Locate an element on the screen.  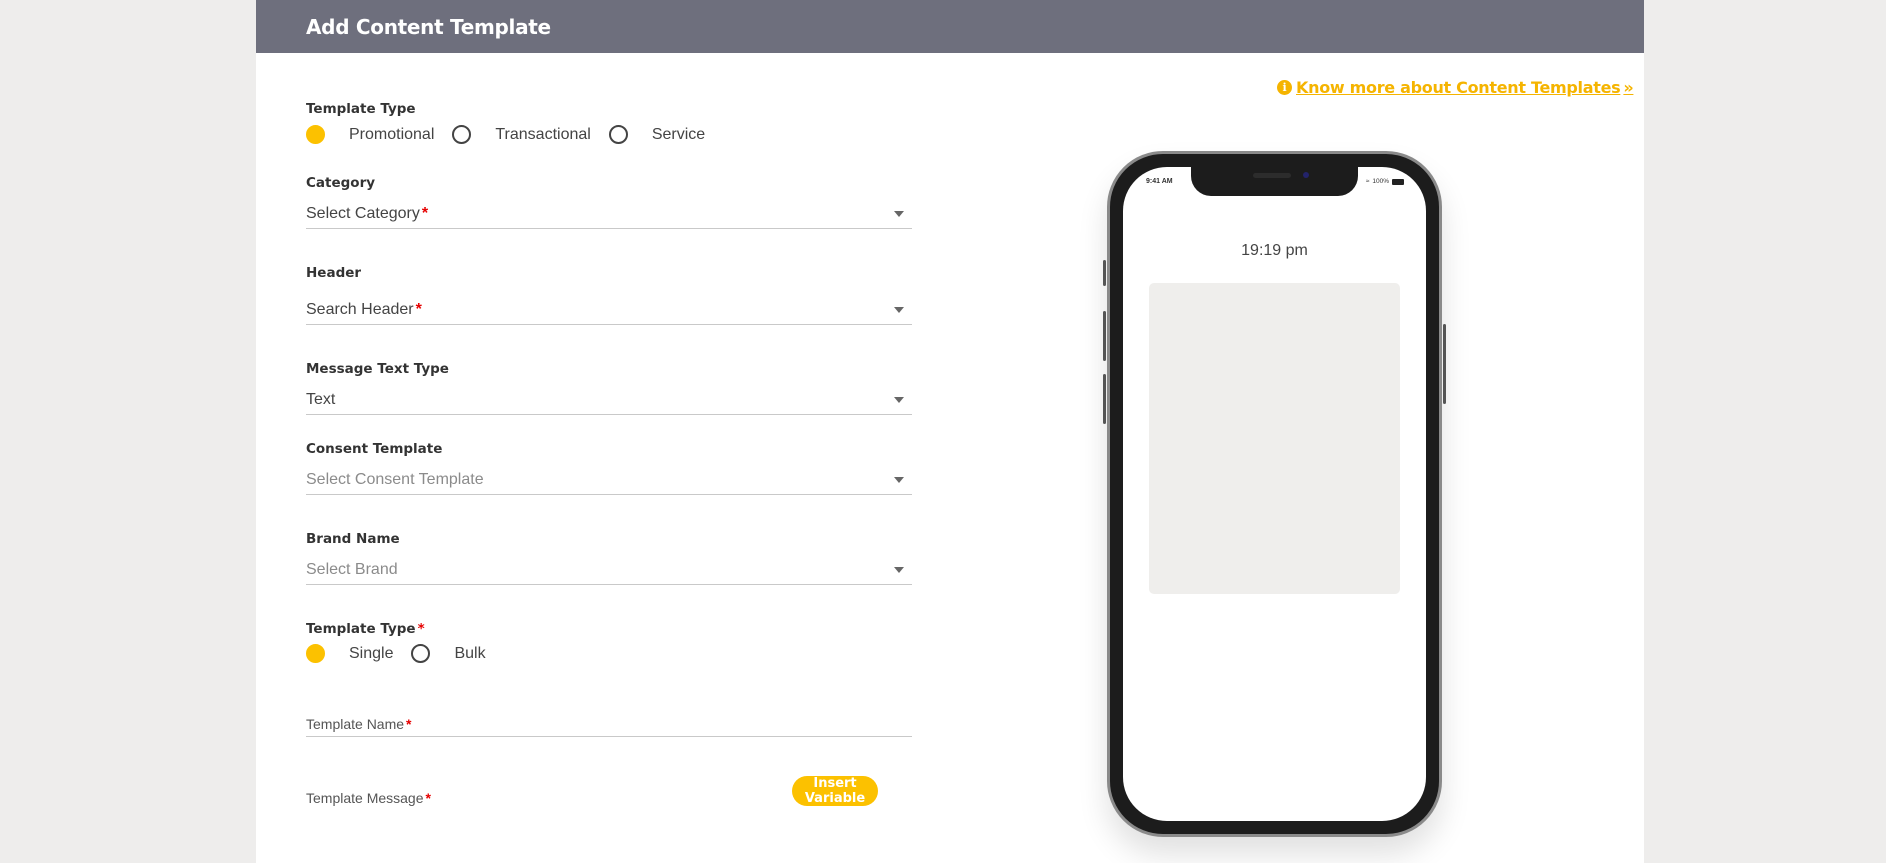
radio-service-label: Service is located at coordinates (678, 135).